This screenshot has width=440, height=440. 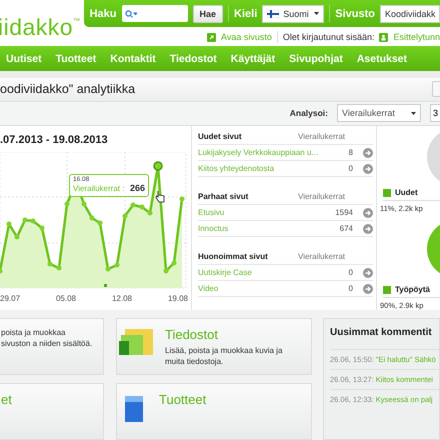 I want to click on page-link: Innoctus, so click(x=260, y=228).